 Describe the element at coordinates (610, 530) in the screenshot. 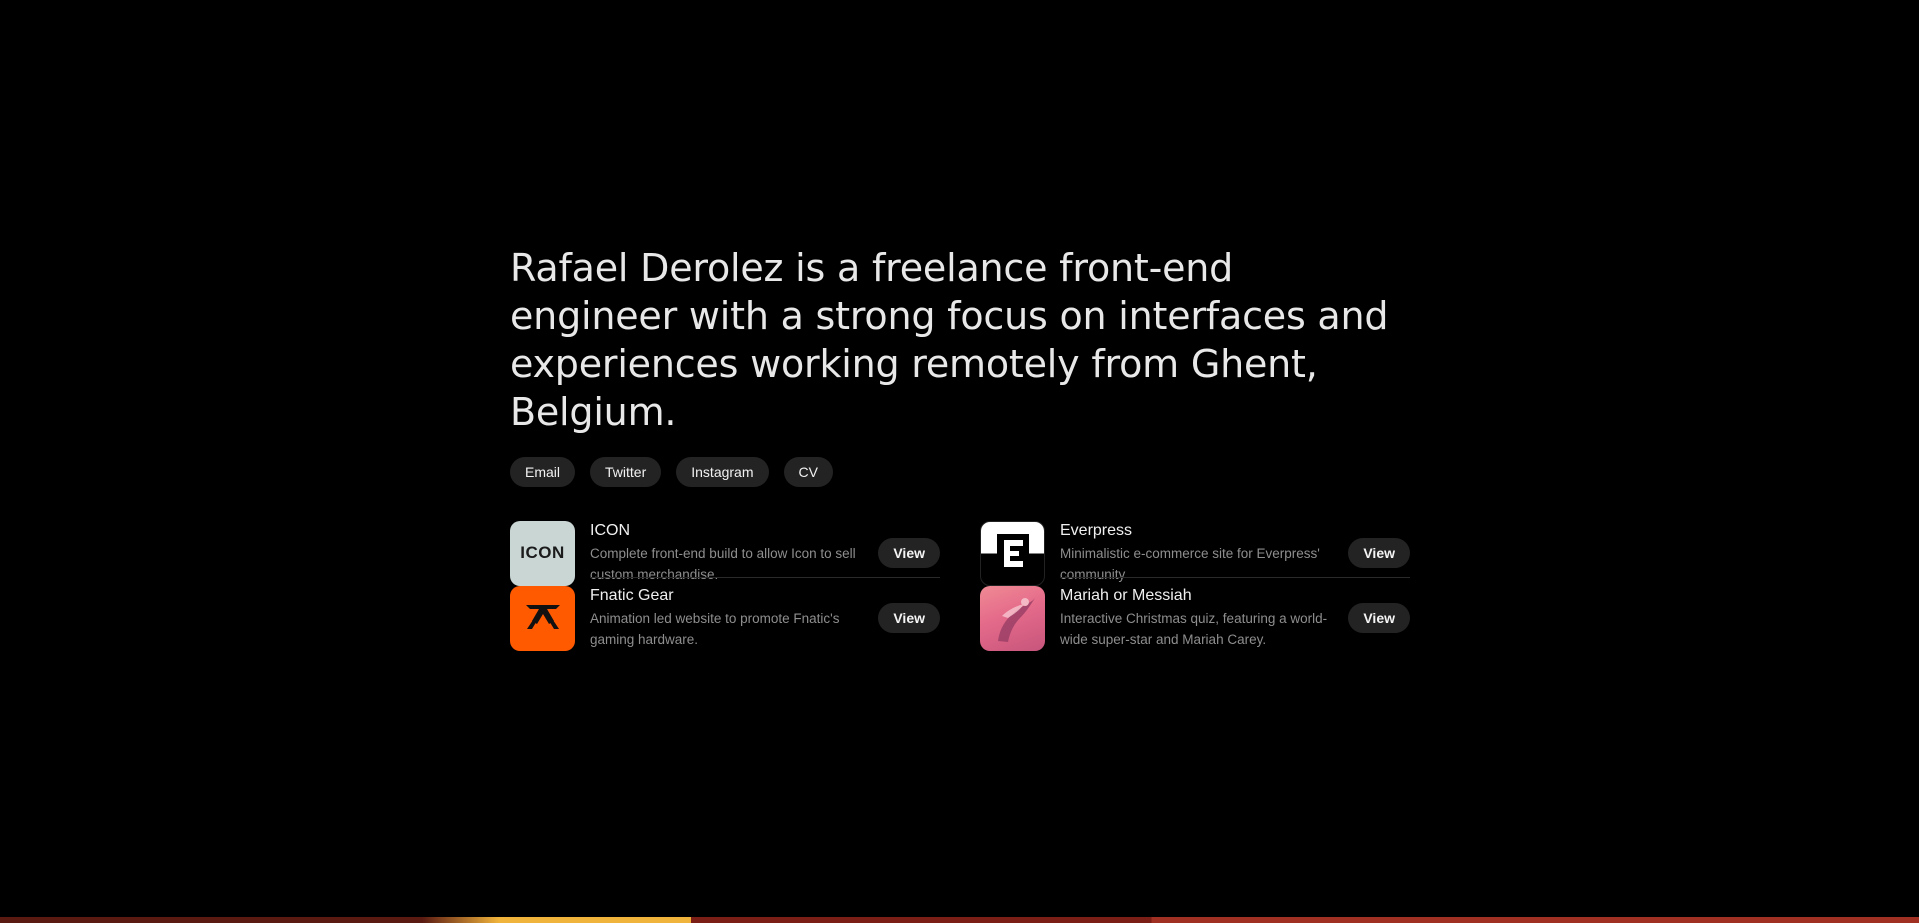

I see `project-title: ICON` at that location.